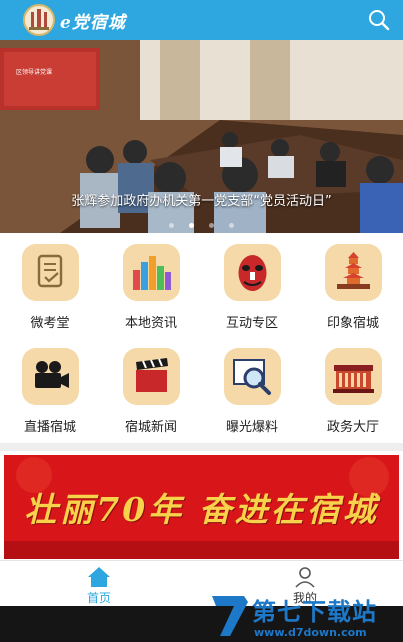 The image size is (403, 642). I want to click on search-button, so click(379, 20).